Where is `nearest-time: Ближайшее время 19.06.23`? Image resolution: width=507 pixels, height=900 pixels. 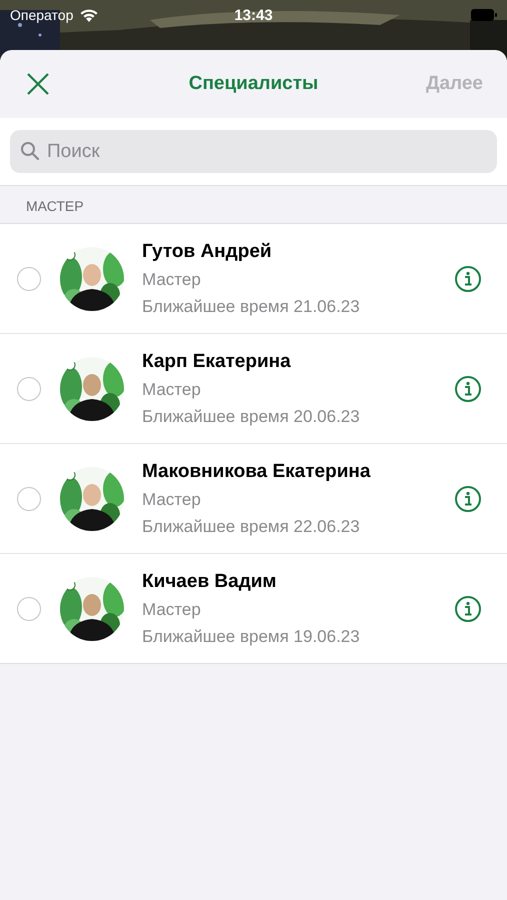
nearest-time: Ближайшее время 19.06.23 is located at coordinates (251, 636).